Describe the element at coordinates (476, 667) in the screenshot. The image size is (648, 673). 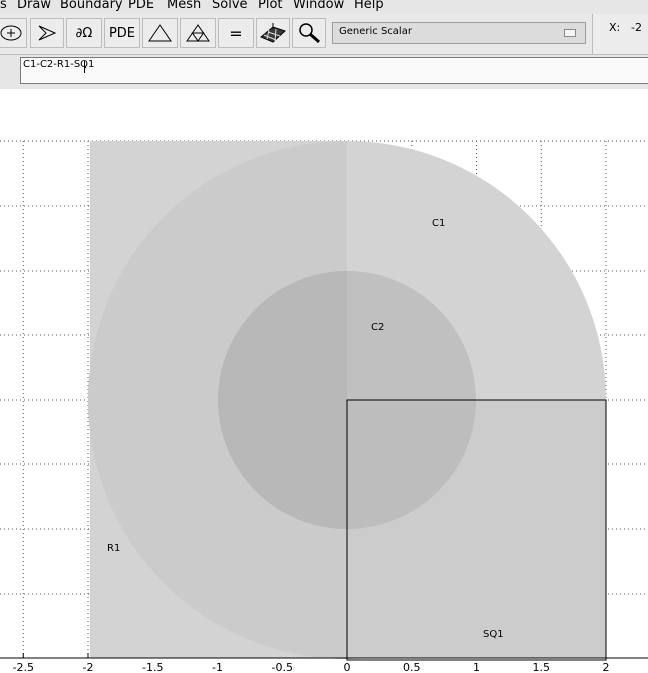
I see `x-tick-label: 1` at that location.